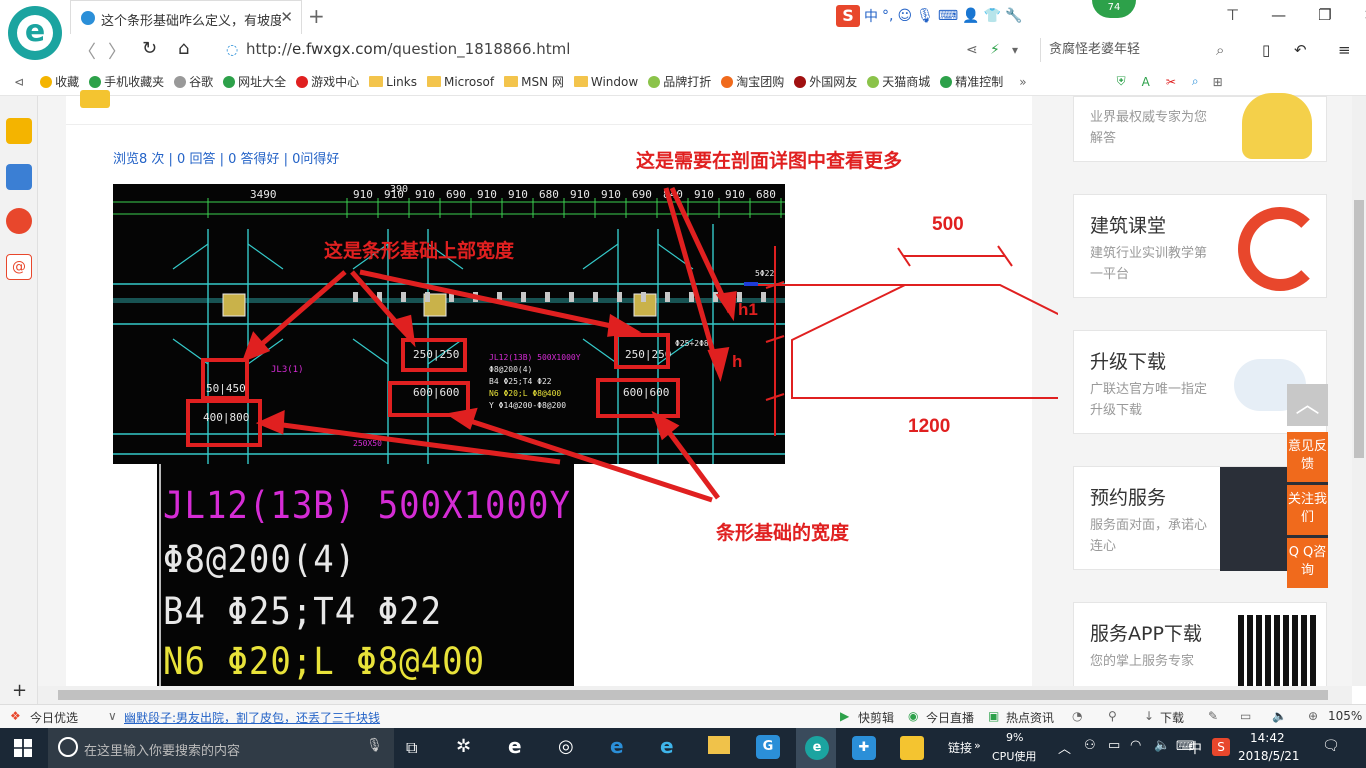  What do you see at coordinates (1266, 50) in the screenshot?
I see `phone-icon: ▯` at bounding box center [1266, 50].